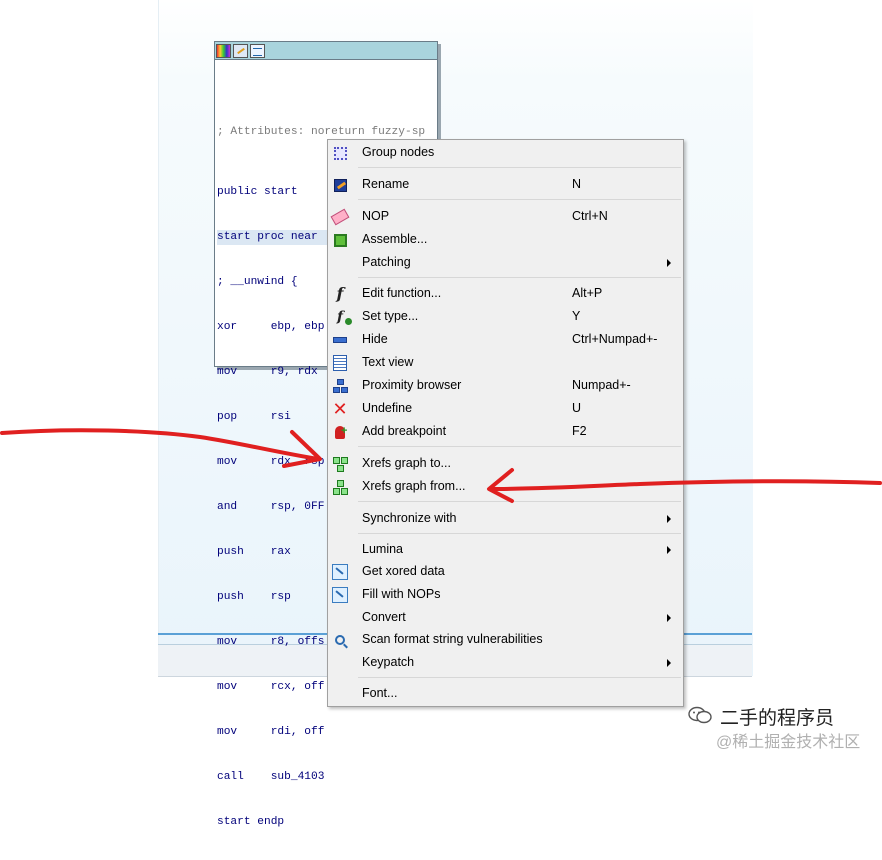 Image resolution: width=882 pixels, height=860 pixels. What do you see at coordinates (700, 715) in the screenshot?
I see `wechat-icon` at bounding box center [700, 715].